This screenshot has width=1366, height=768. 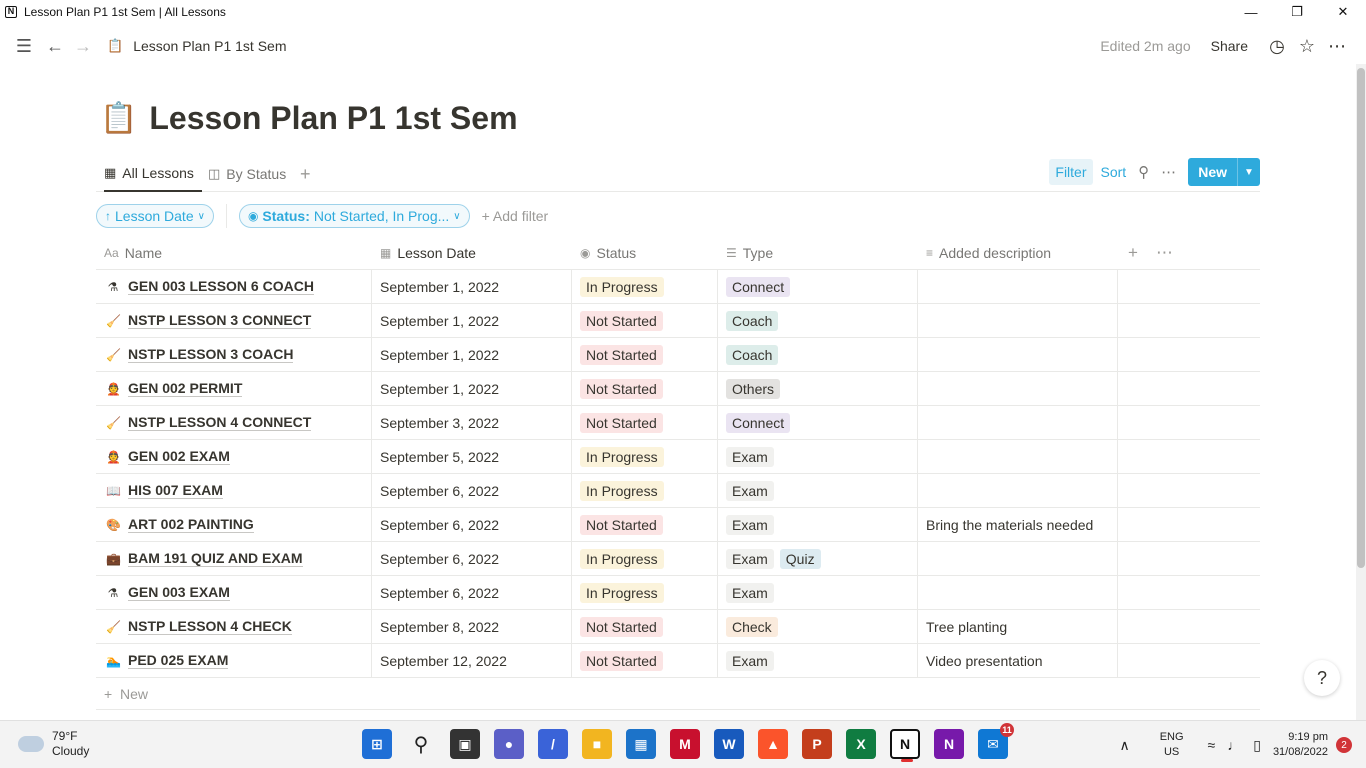 I want to click on start-windows-icon: ⊞, so click(x=377, y=744).